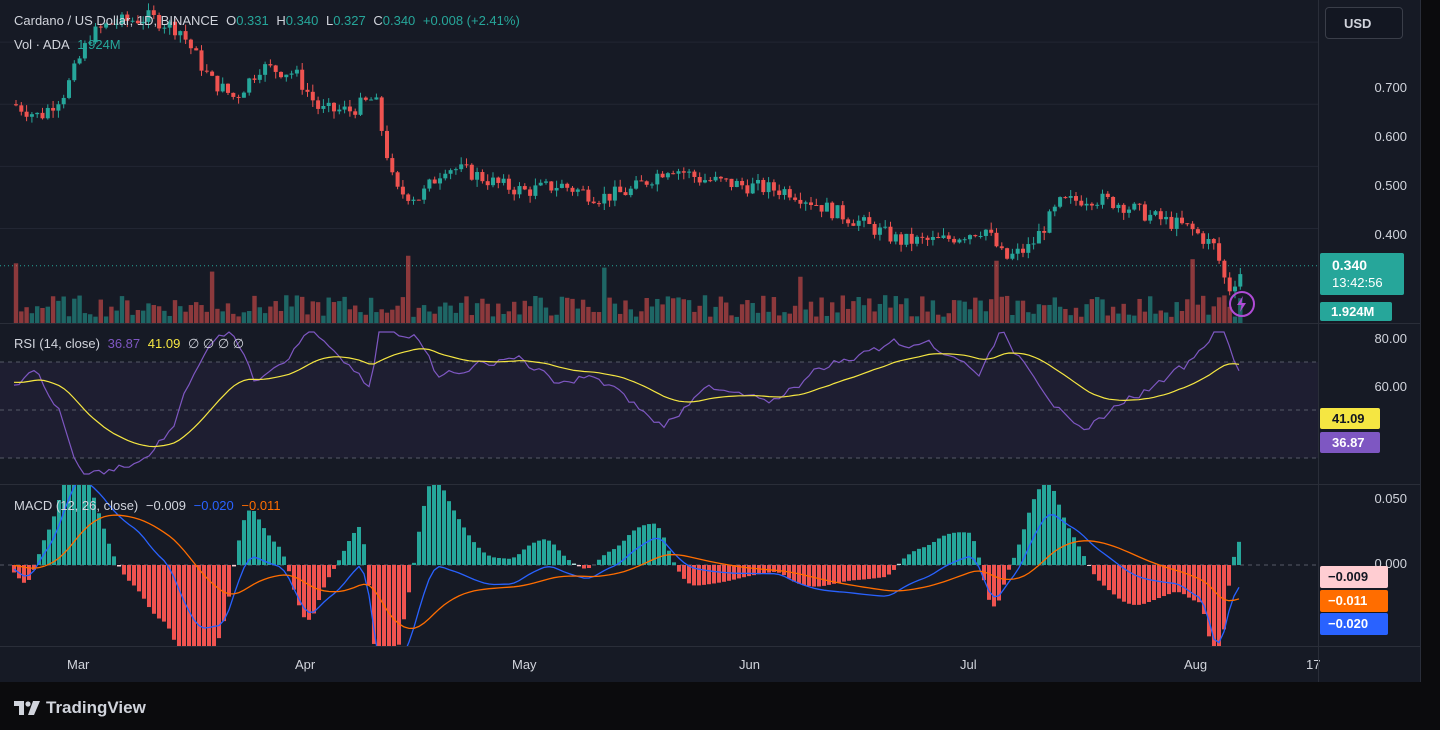 The width and height of the screenshot is (1440, 730). Describe the element at coordinates (1356, 311) in the screenshot. I see `last-volume-tag: 1.924M` at that location.